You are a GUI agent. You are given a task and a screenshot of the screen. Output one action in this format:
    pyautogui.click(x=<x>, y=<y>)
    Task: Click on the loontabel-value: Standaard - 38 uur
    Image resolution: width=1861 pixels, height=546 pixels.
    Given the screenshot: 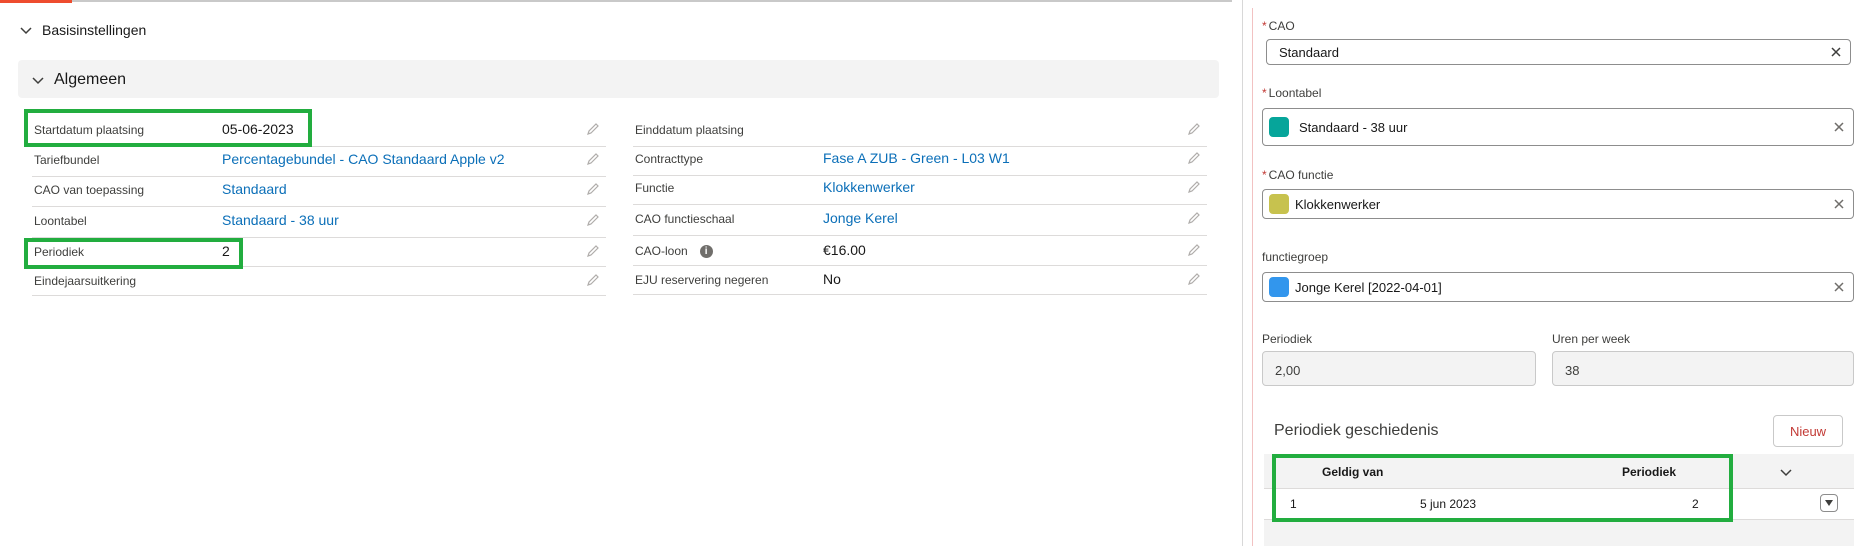 What is the action you would take?
    pyautogui.click(x=1353, y=127)
    